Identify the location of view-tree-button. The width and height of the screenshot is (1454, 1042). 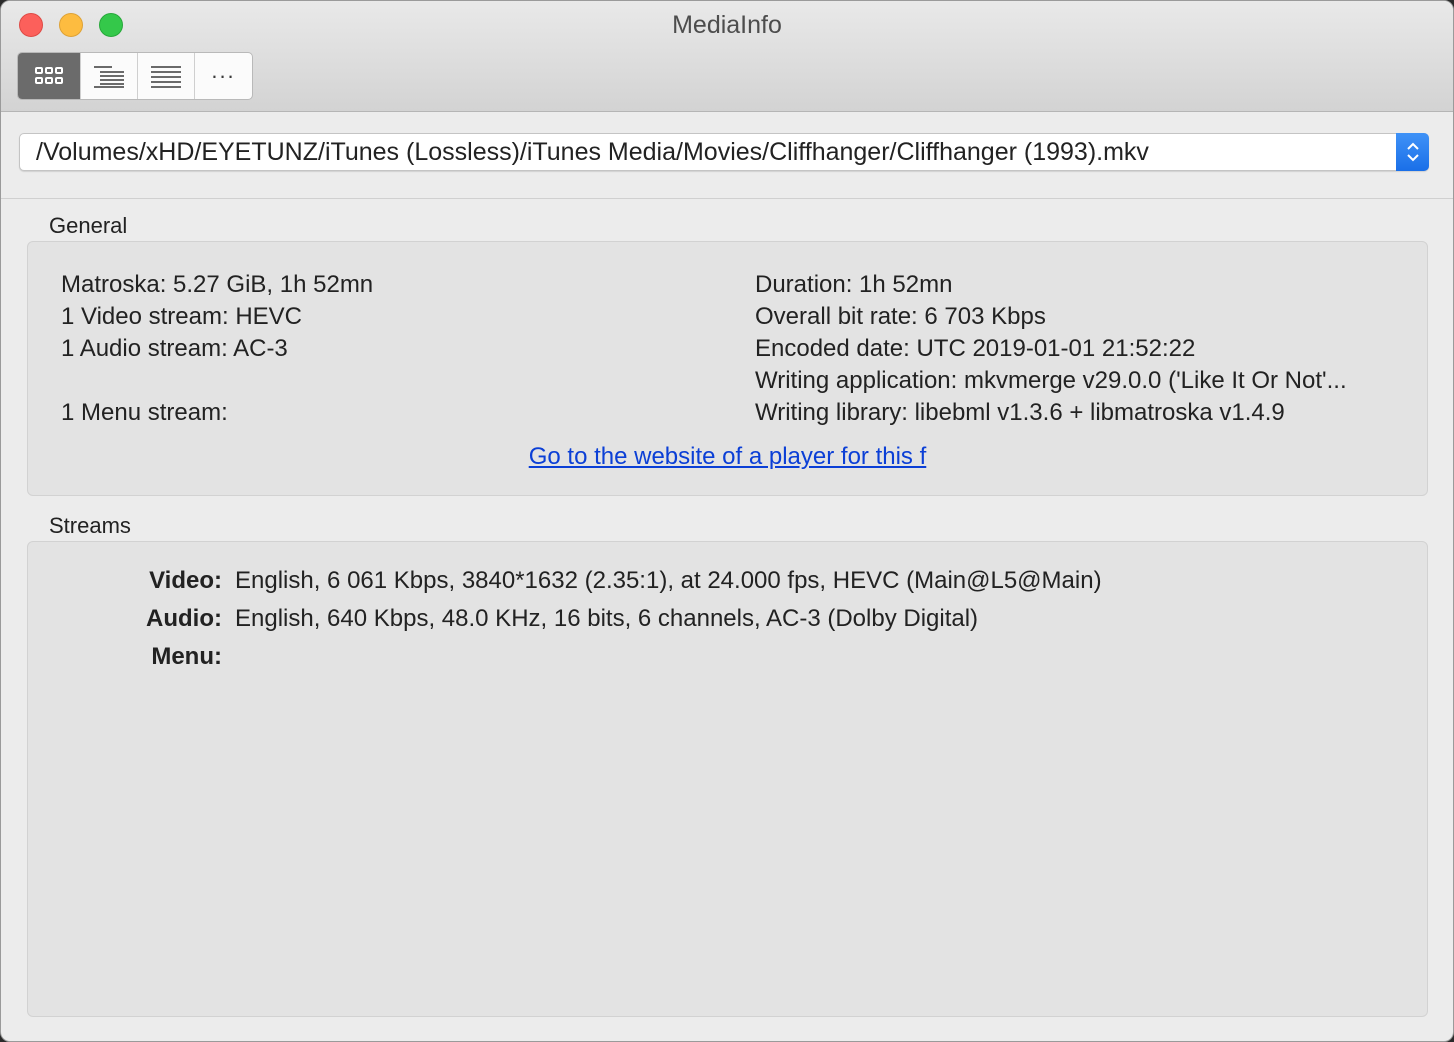
(109, 76).